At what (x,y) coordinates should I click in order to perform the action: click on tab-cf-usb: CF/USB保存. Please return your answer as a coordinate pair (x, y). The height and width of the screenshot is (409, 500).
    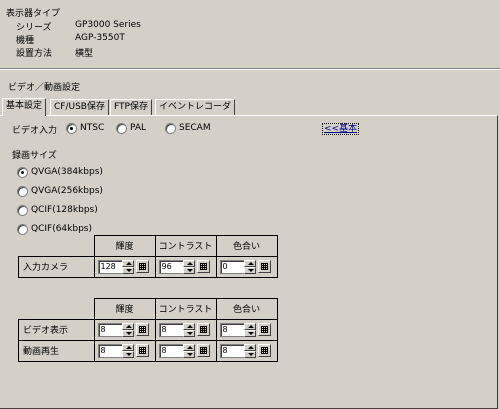
    Looking at the image, I should click on (79, 107).